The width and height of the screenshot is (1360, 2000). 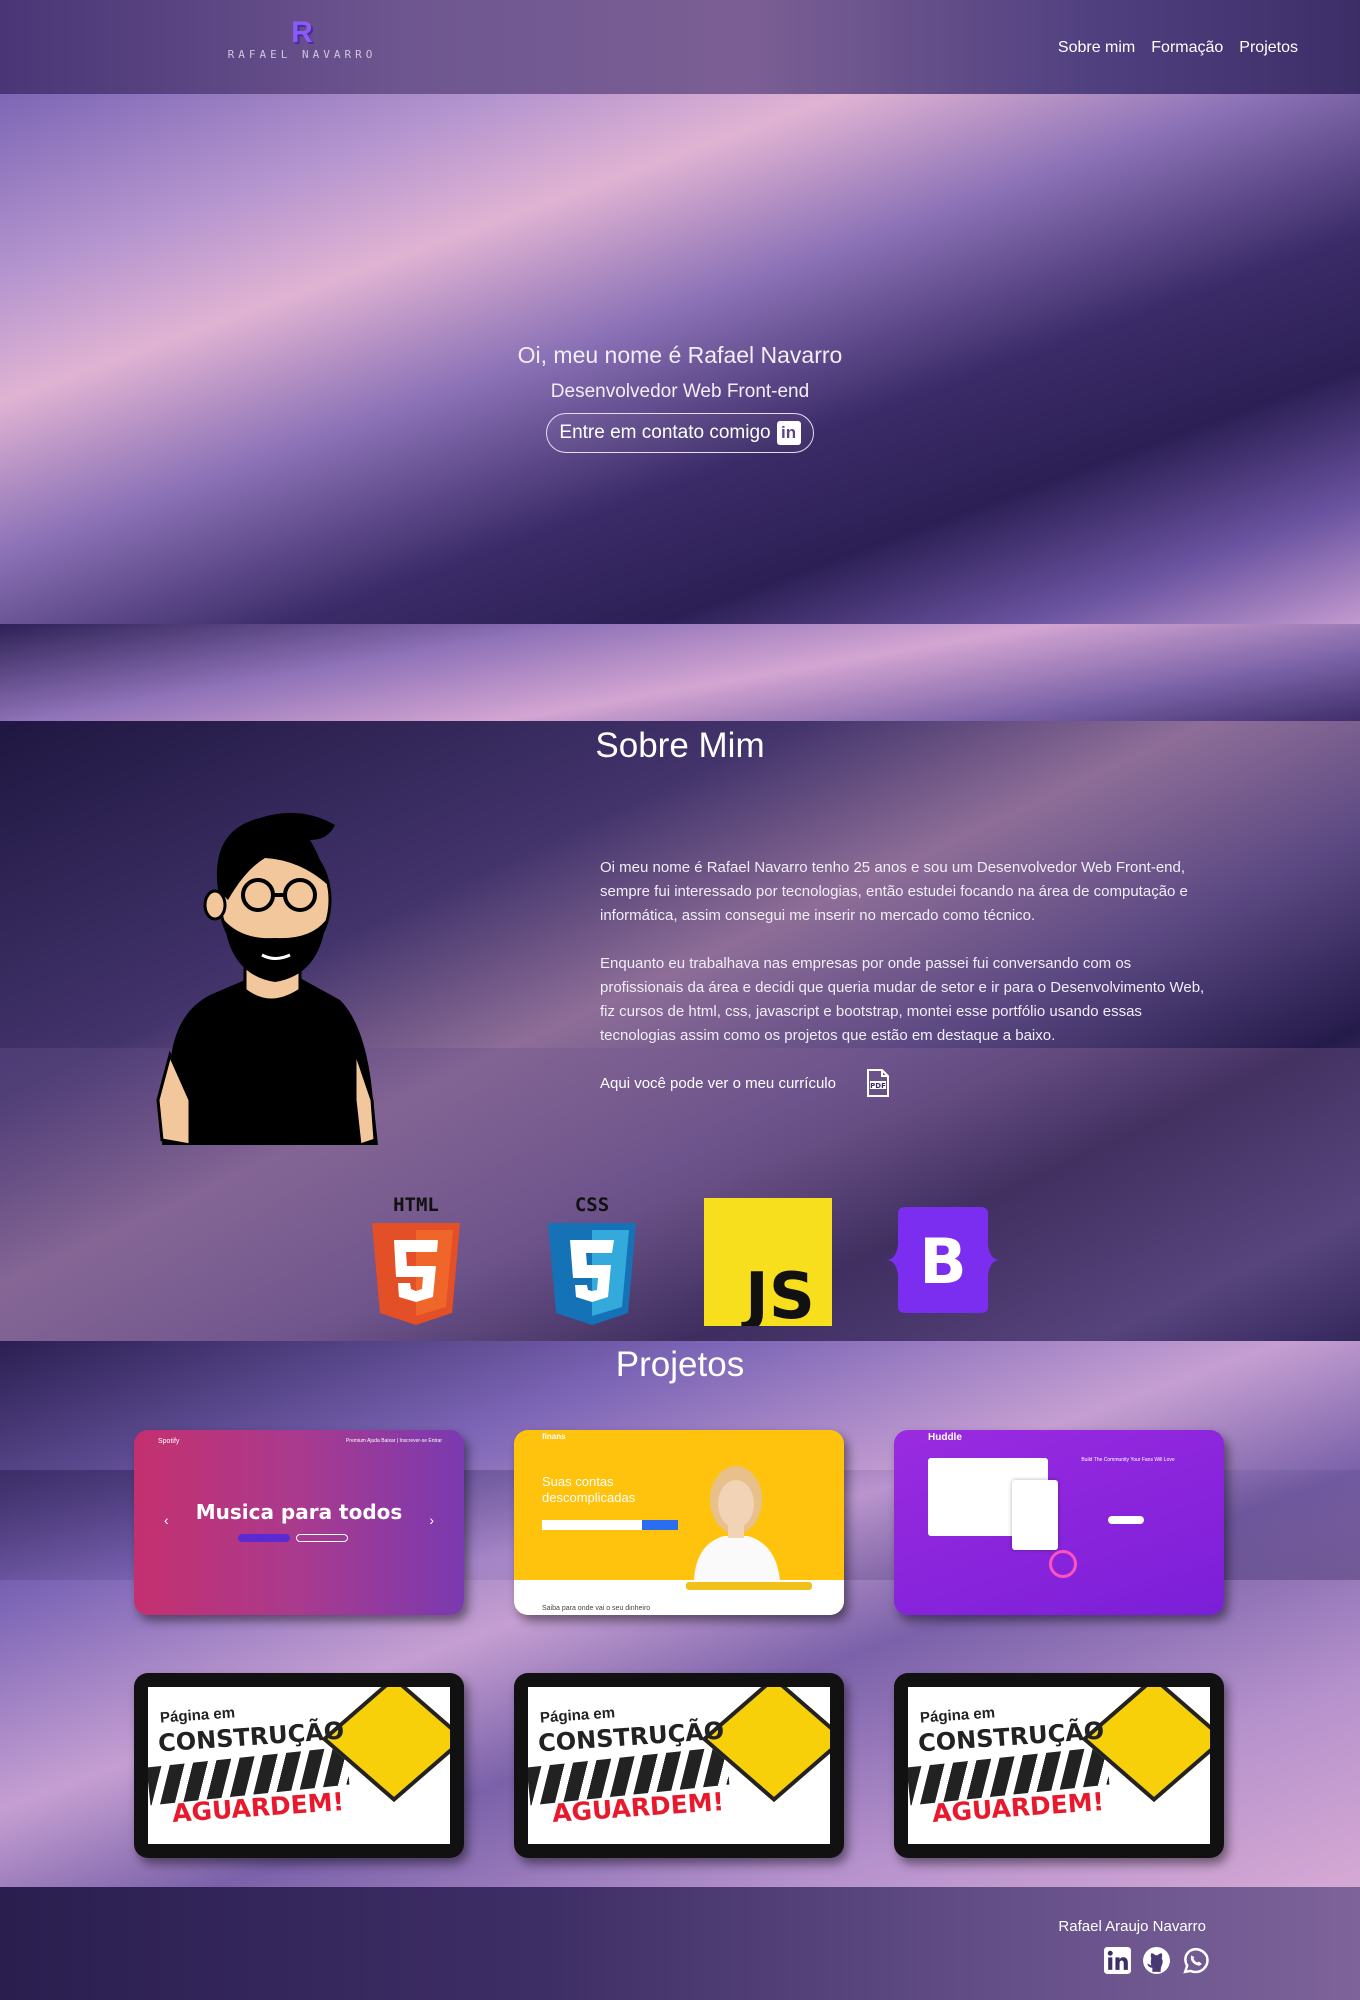 I want to click on pdf-icon: PDF, so click(x=878, y=1083).